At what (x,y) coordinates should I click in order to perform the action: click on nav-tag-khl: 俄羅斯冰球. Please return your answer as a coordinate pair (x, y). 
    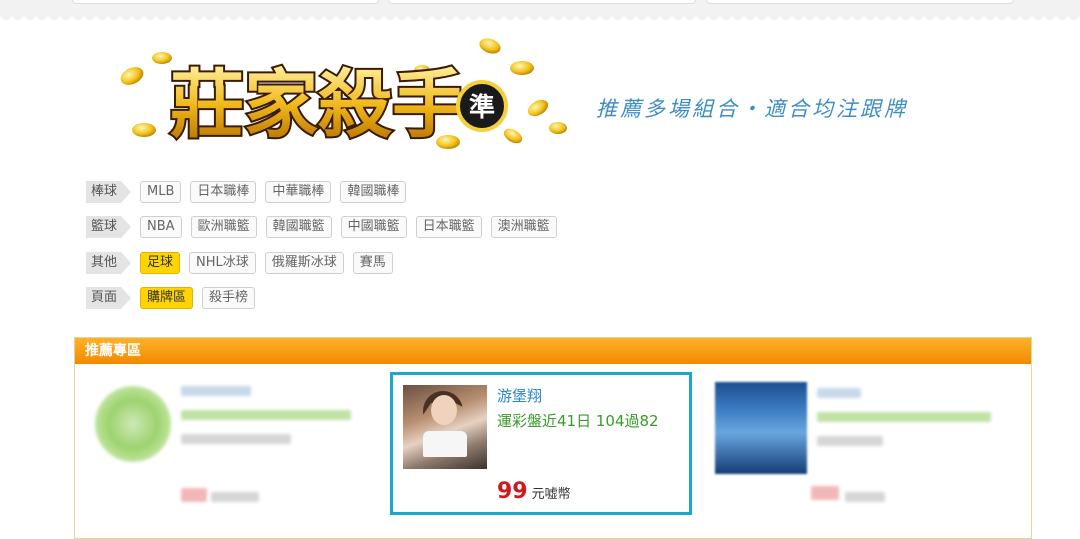
    Looking at the image, I should click on (304, 263).